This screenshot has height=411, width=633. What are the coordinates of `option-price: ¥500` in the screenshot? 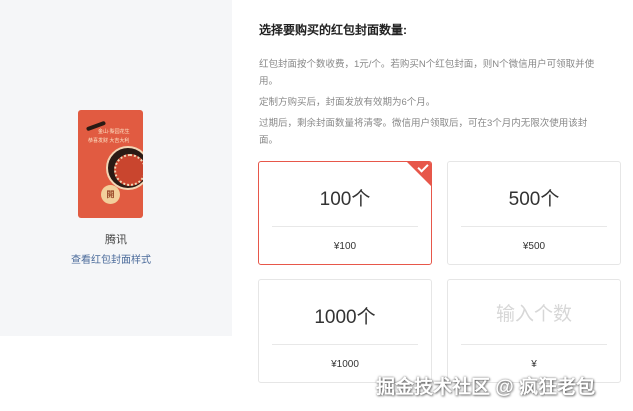 It's located at (534, 246).